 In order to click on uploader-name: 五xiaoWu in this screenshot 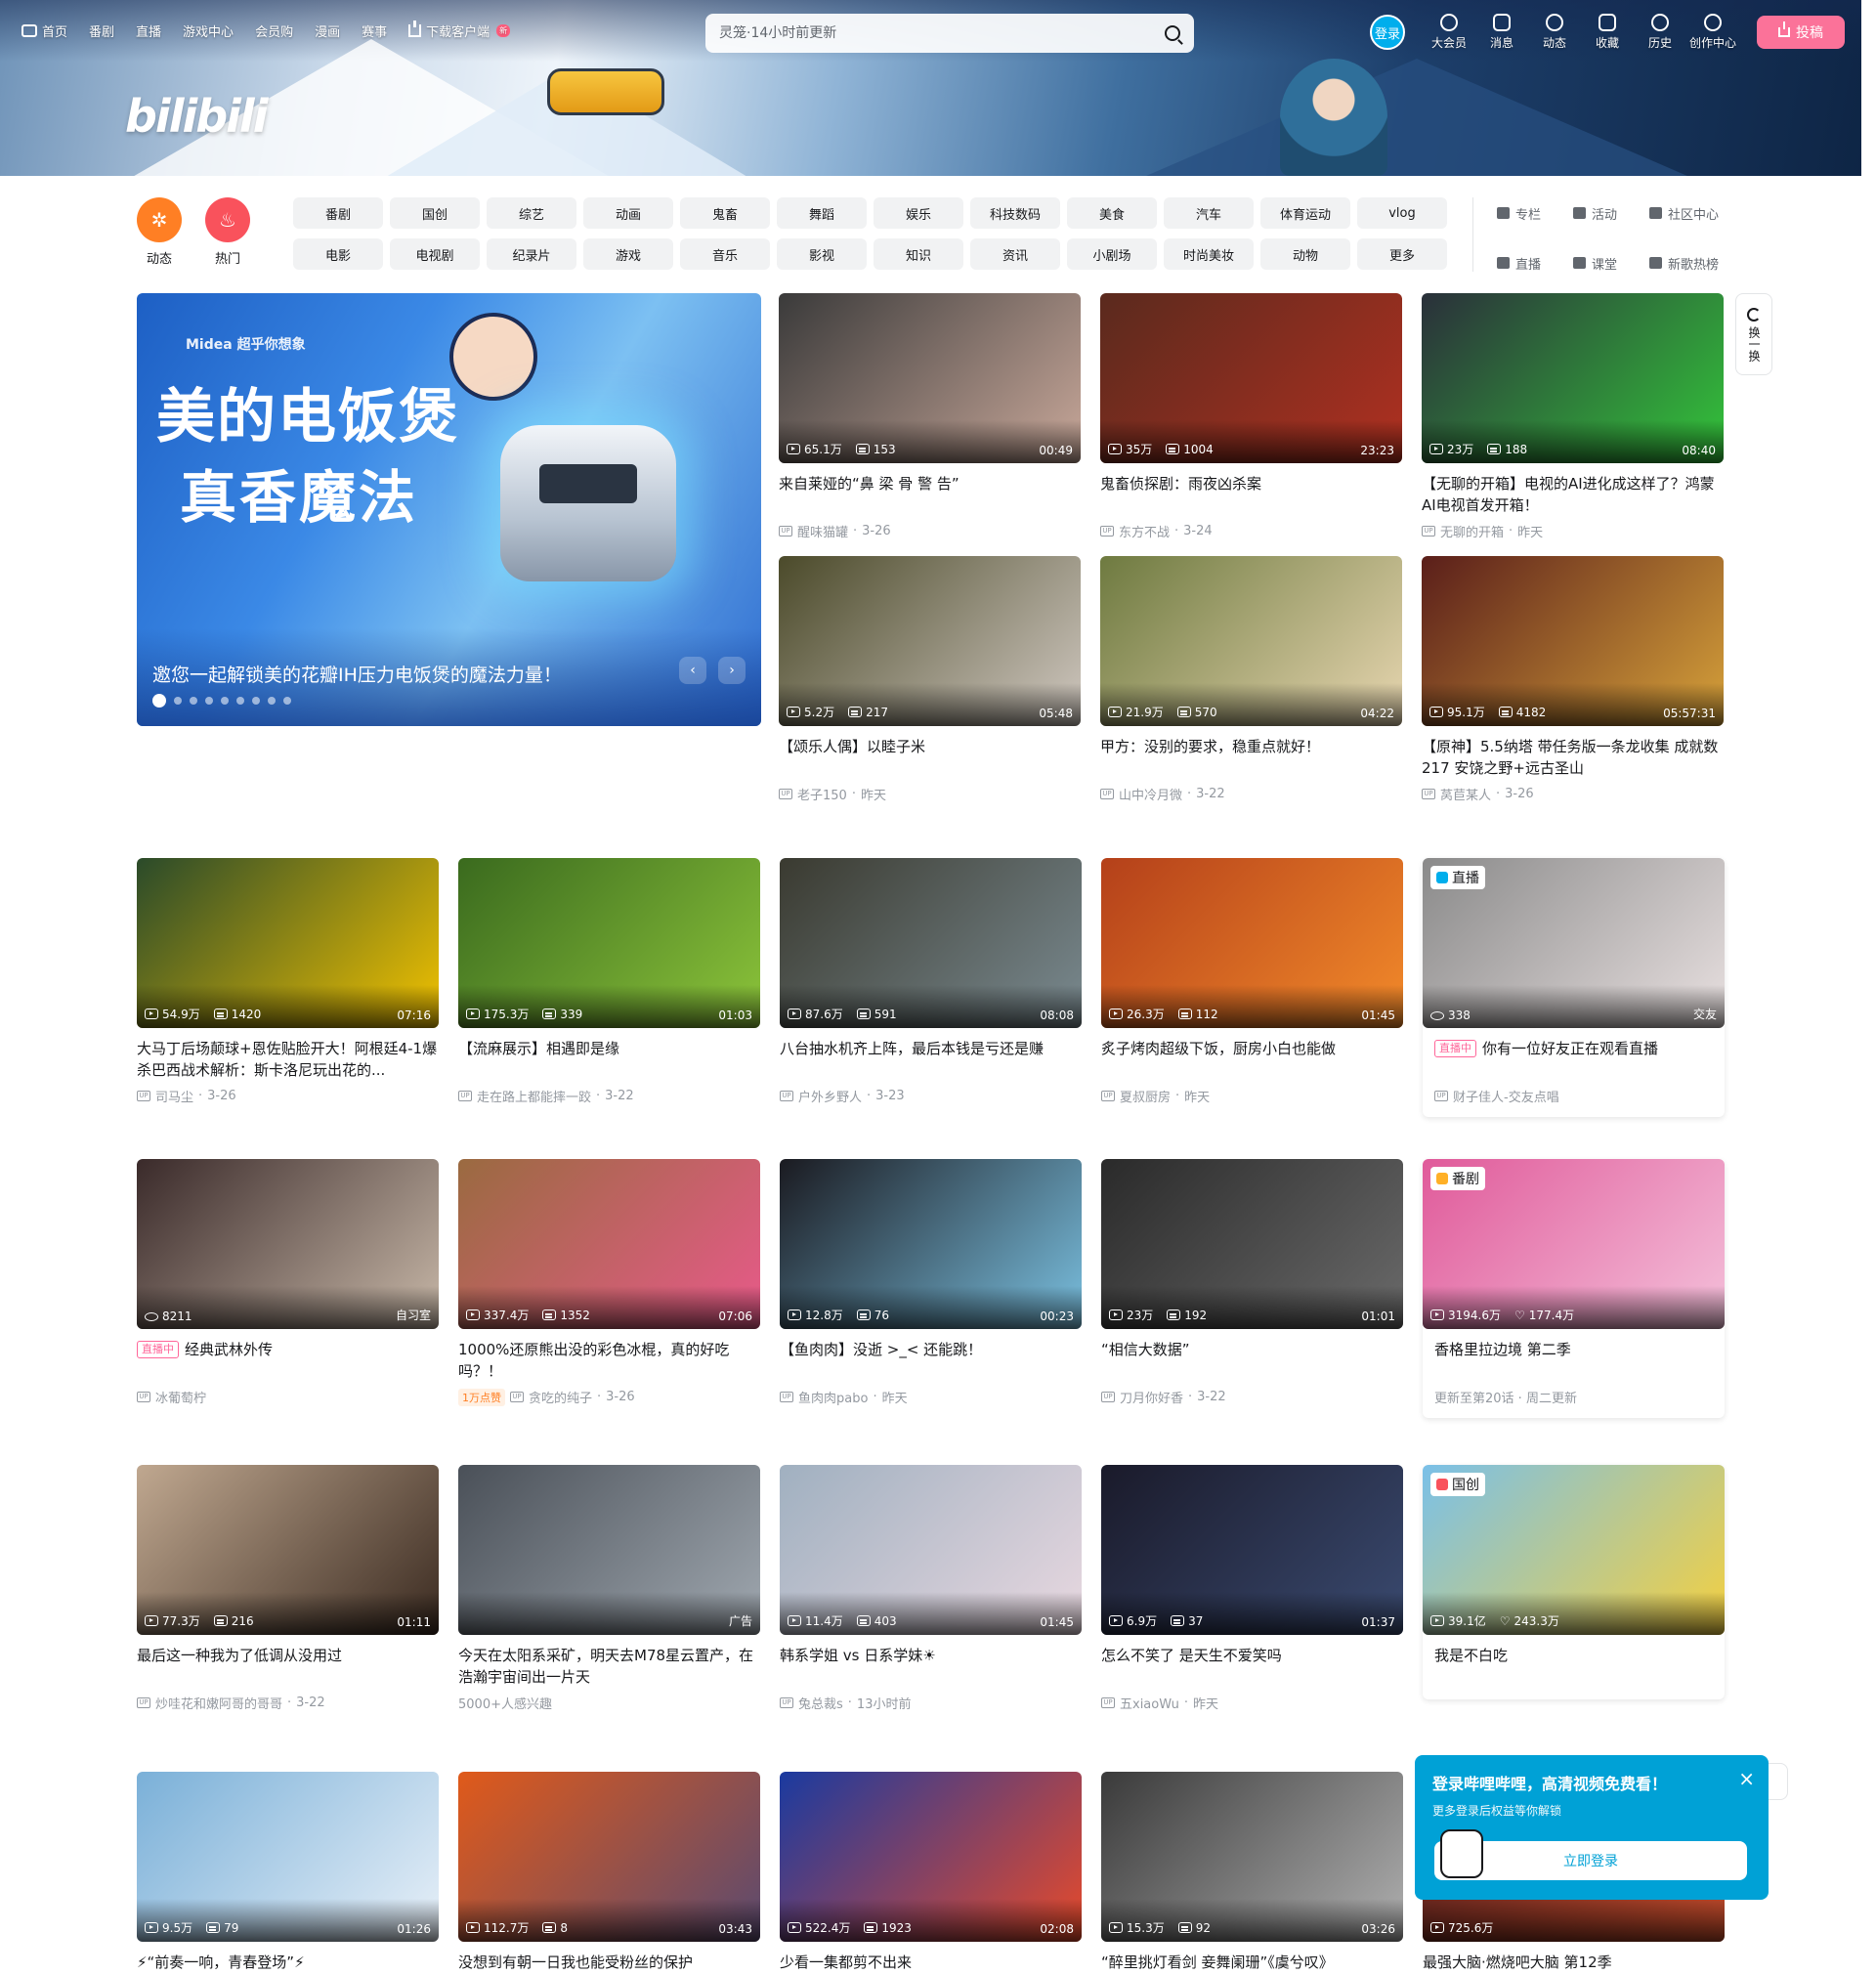, I will do `click(1149, 1703)`.